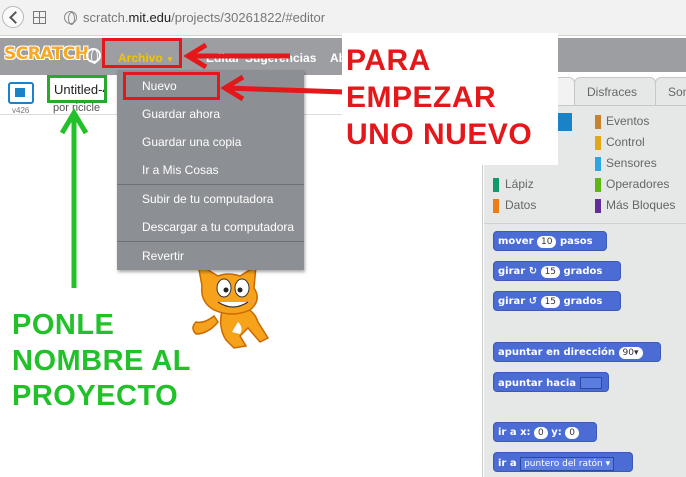 This screenshot has width=686, height=477. I want to click on annotation-para-empezar: PARA EMPEZAR UNO NUEVO, so click(439, 98).